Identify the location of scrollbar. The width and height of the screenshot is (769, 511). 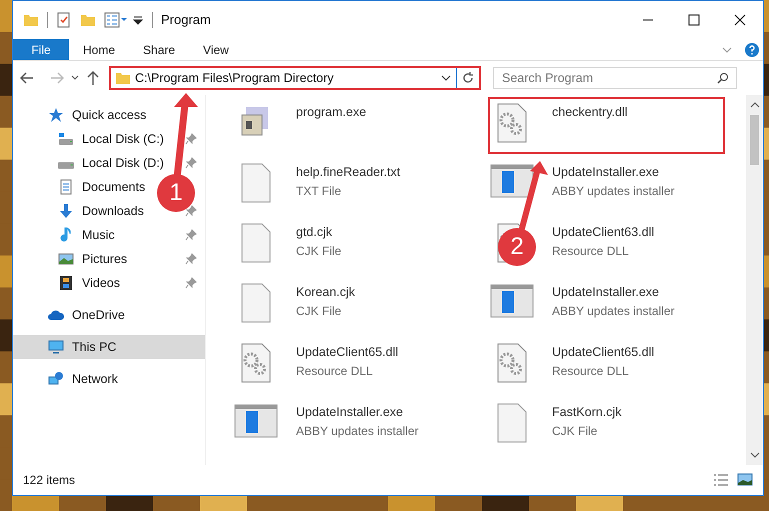
(754, 280).